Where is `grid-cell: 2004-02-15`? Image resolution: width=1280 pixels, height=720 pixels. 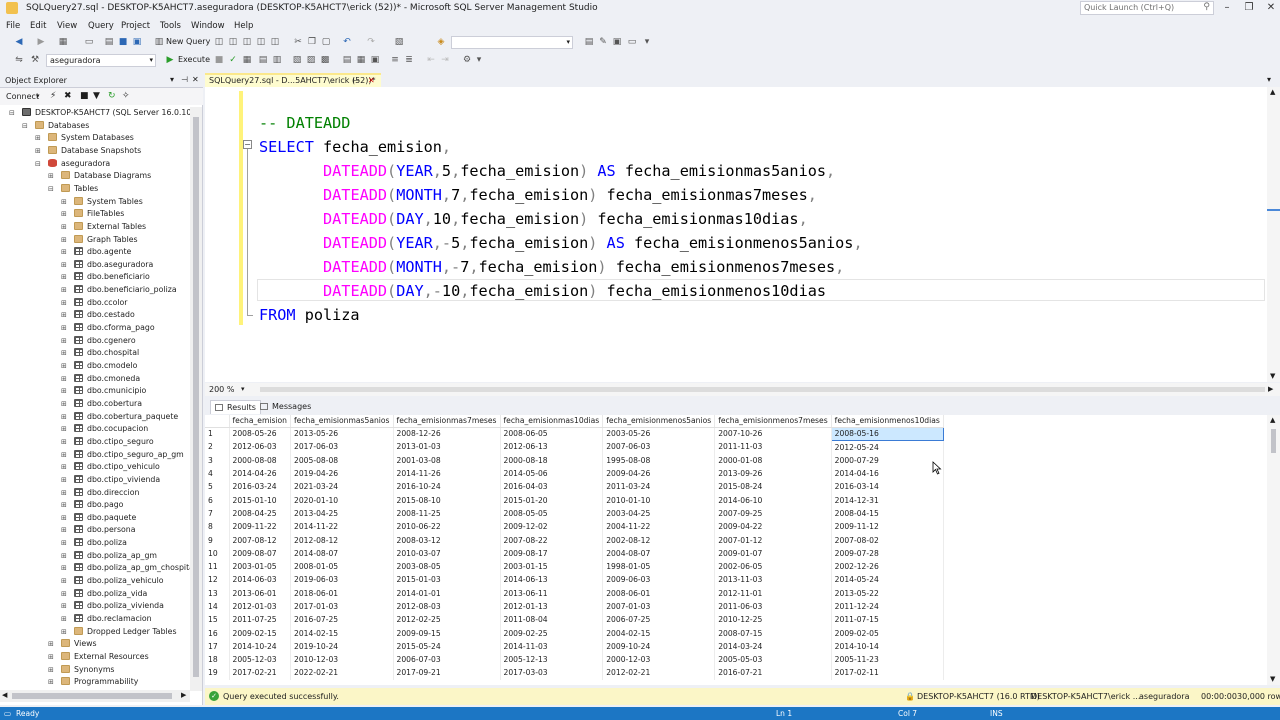 grid-cell: 2004-02-15 is located at coordinates (659, 633).